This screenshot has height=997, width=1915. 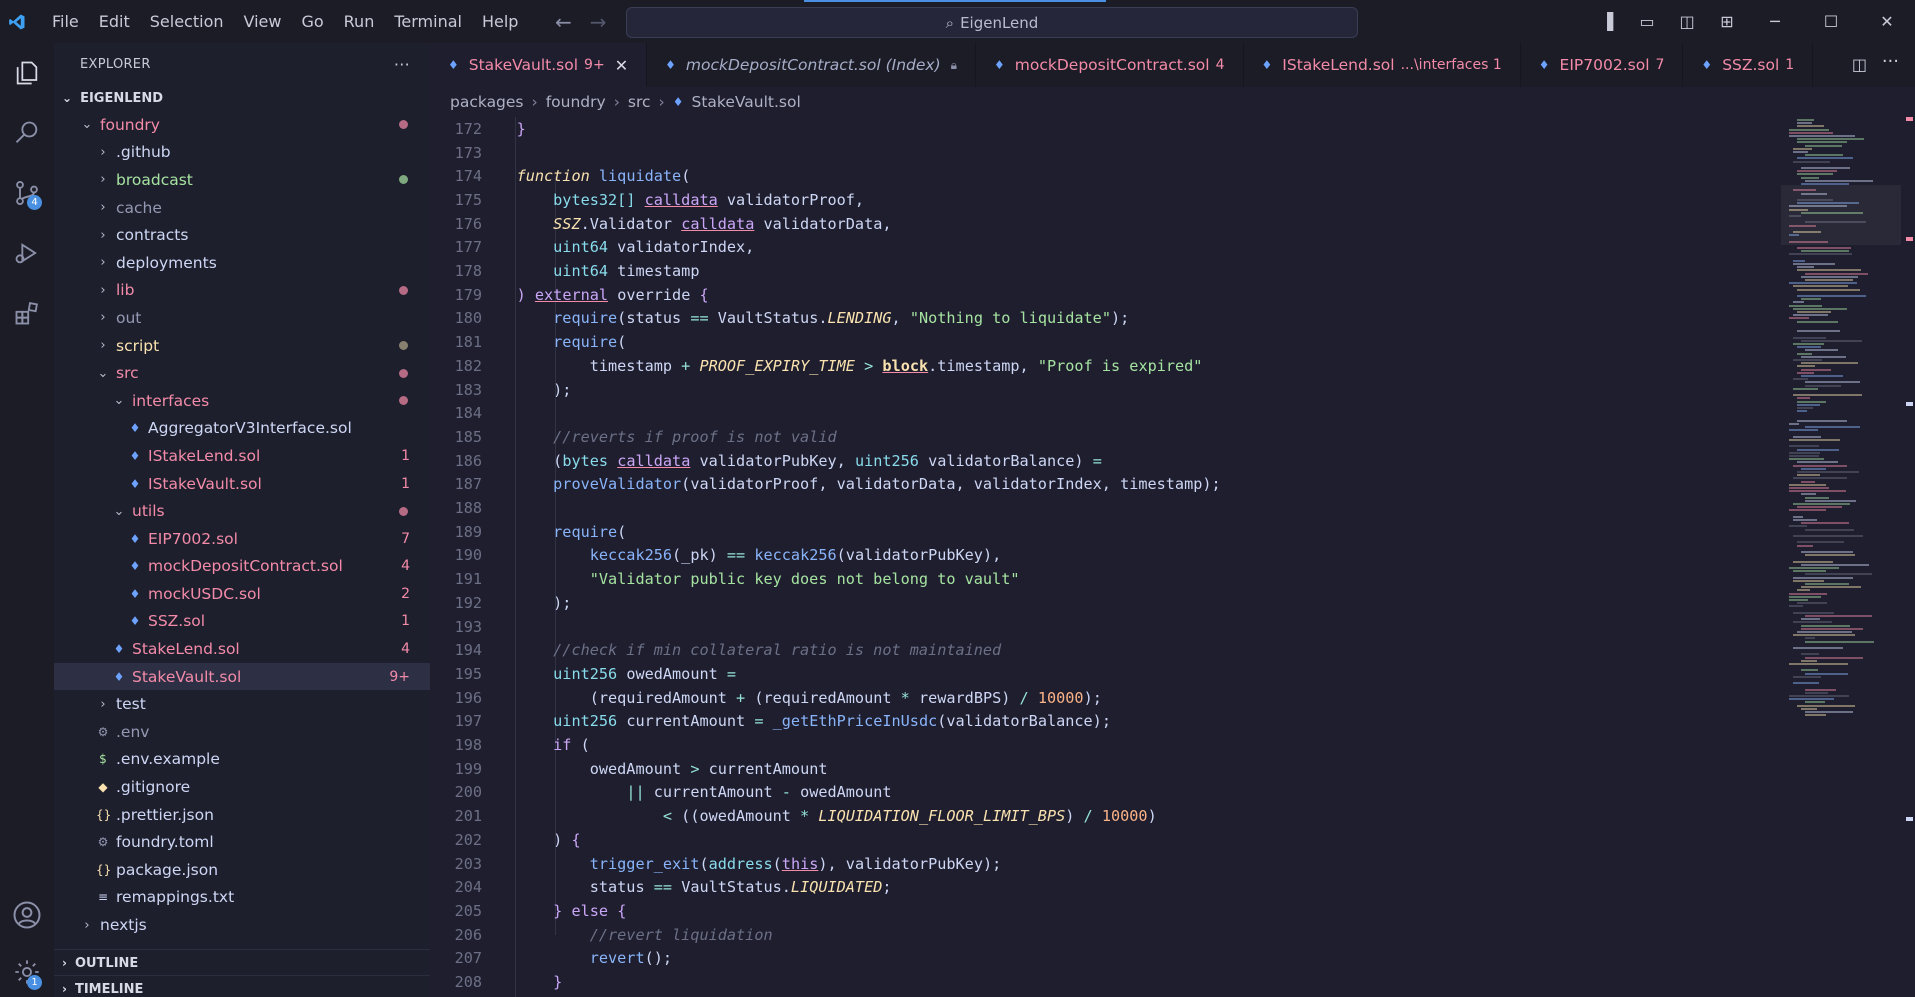 I want to click on breadcrumb-item: foundry, so click(x=576, y=102).